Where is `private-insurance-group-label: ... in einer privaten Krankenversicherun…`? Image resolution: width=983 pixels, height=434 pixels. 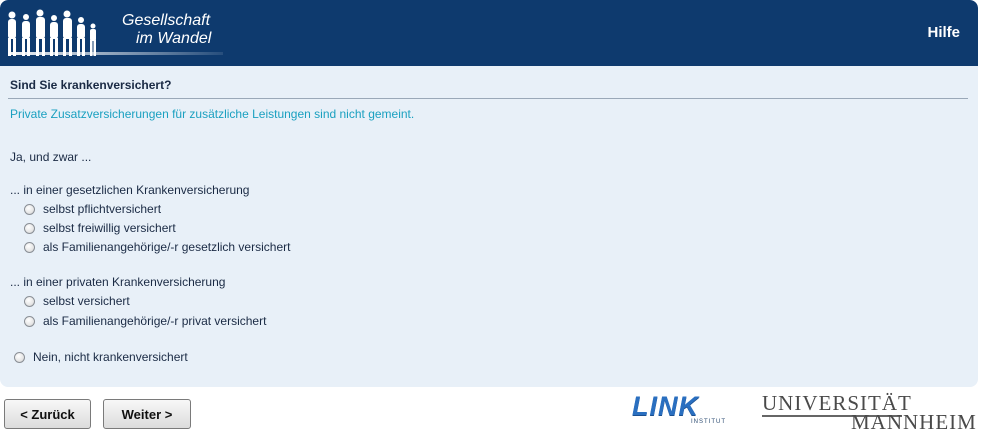 private-insurance-group-label: ... in einer privaten Krankenversicherun… is located at coordinates (118, 282).